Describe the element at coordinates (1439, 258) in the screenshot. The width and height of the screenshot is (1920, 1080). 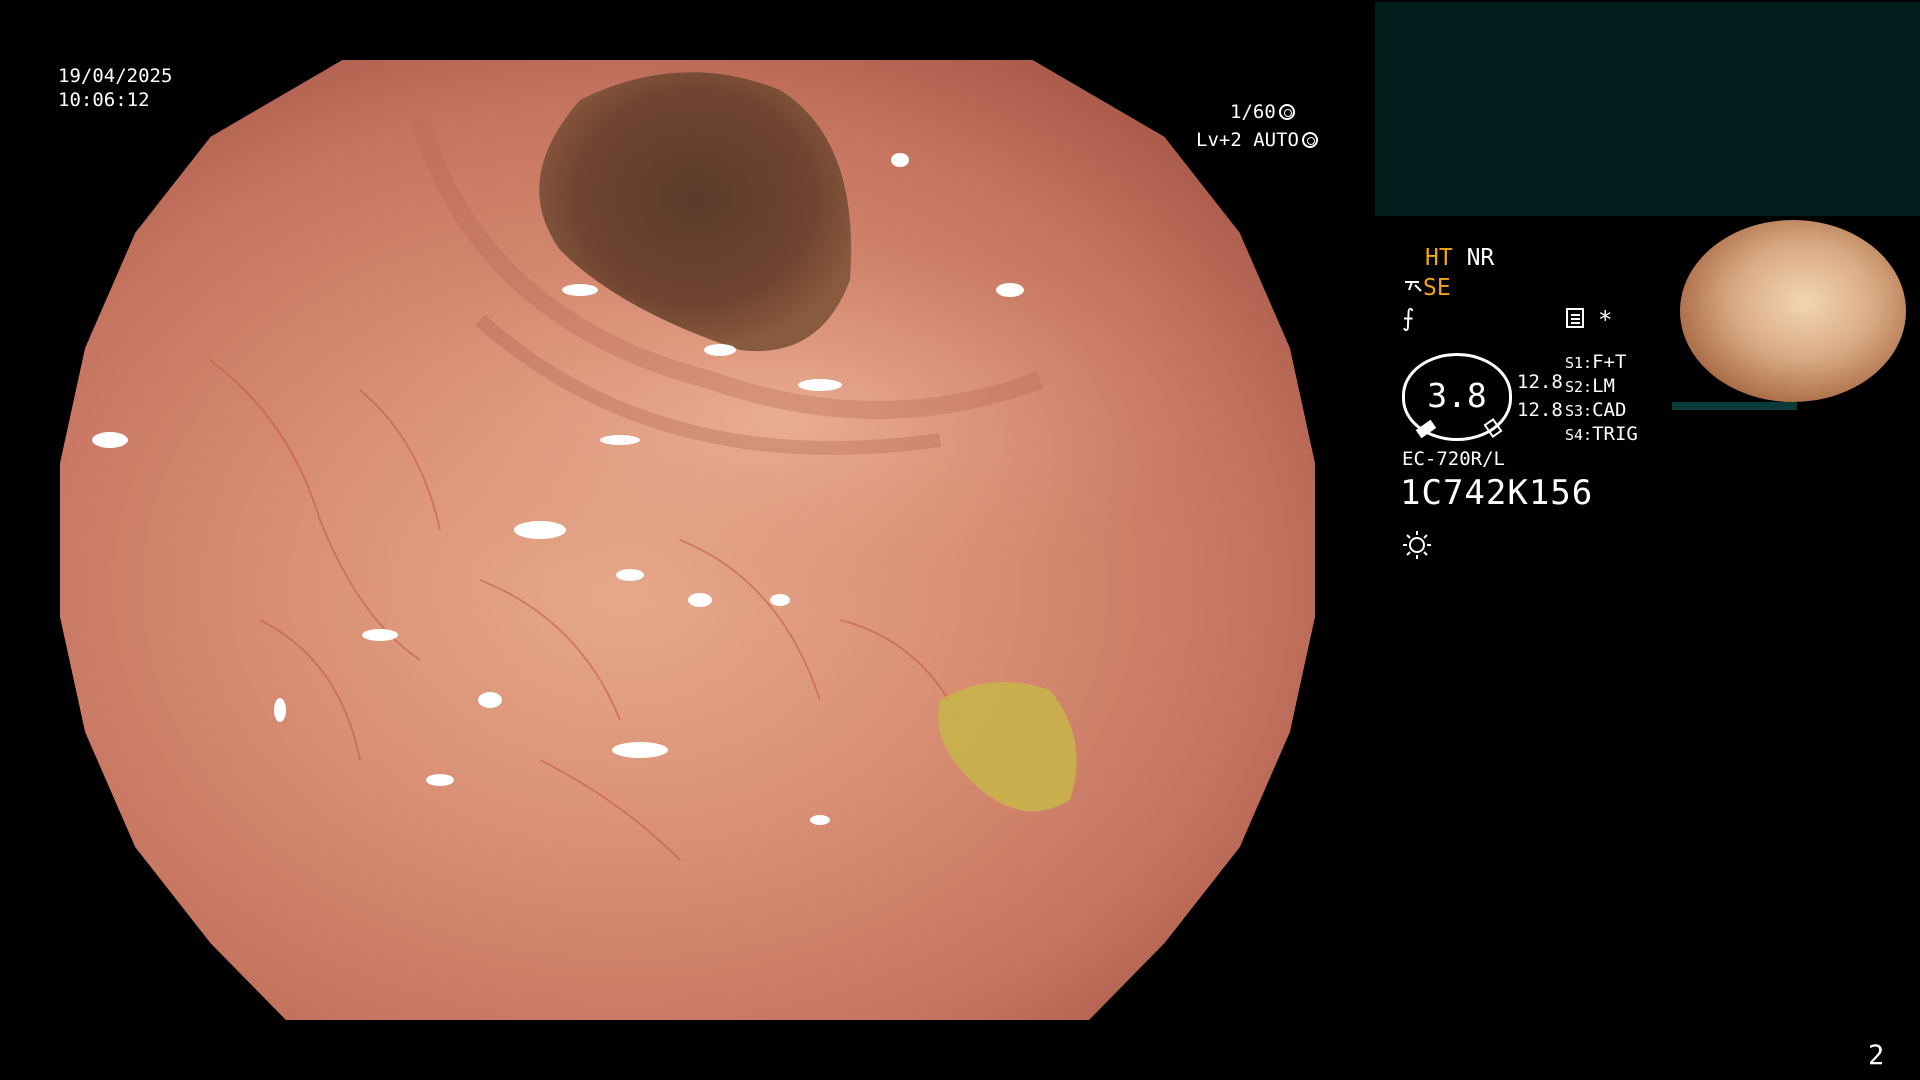
I see `ht-label: HT` at that location.